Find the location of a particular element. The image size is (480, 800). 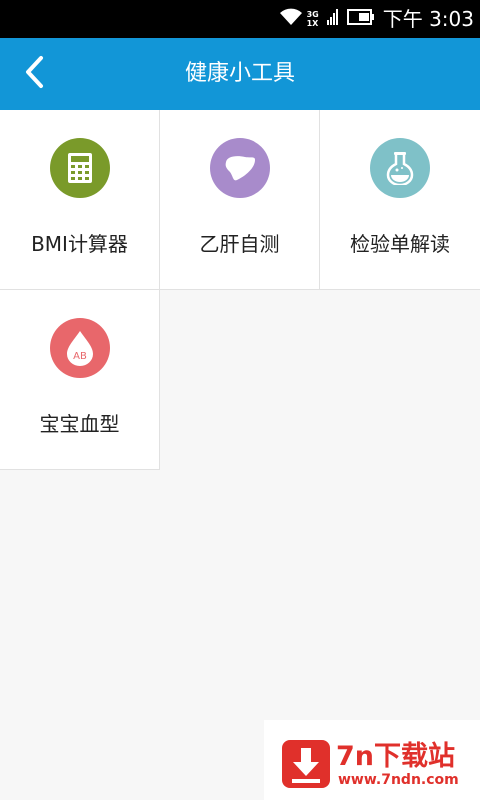

blood-type-text: AB is located at coordinates (80, 356).